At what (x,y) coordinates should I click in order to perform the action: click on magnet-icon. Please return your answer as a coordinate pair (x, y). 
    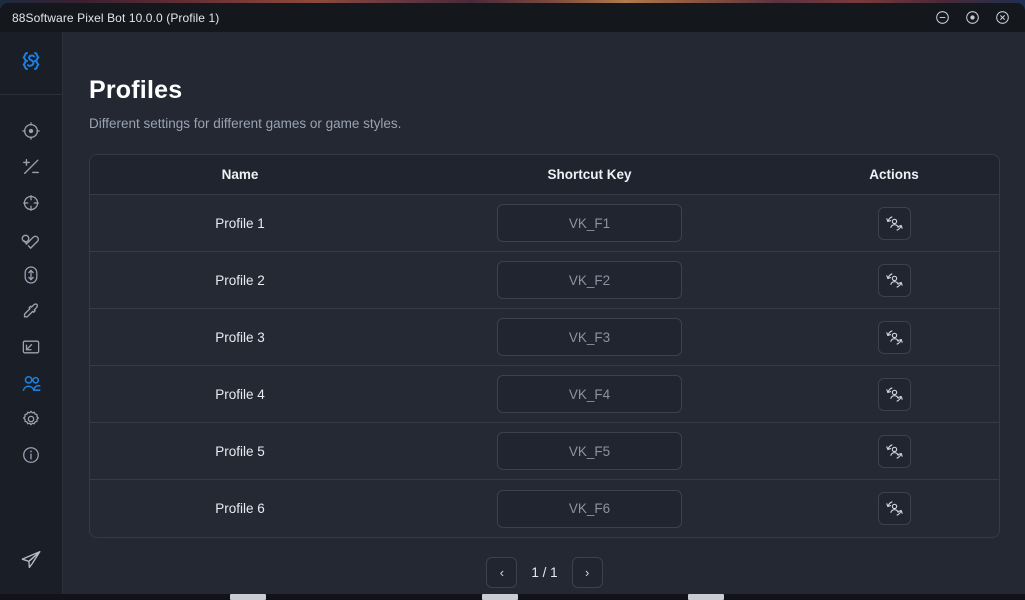
    Looking at the image, I should click on (31, 239).